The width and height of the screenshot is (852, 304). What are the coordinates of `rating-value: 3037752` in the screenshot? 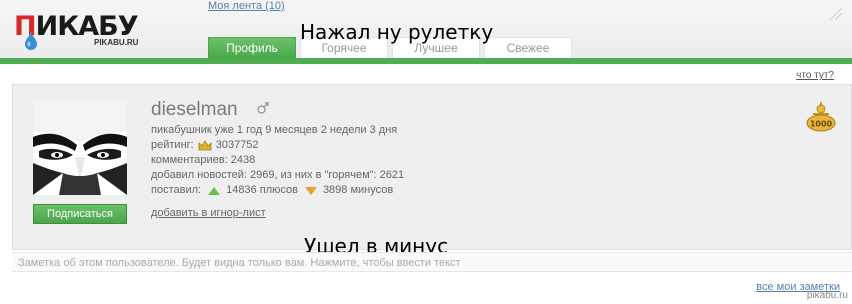 It's located at (237, 145).